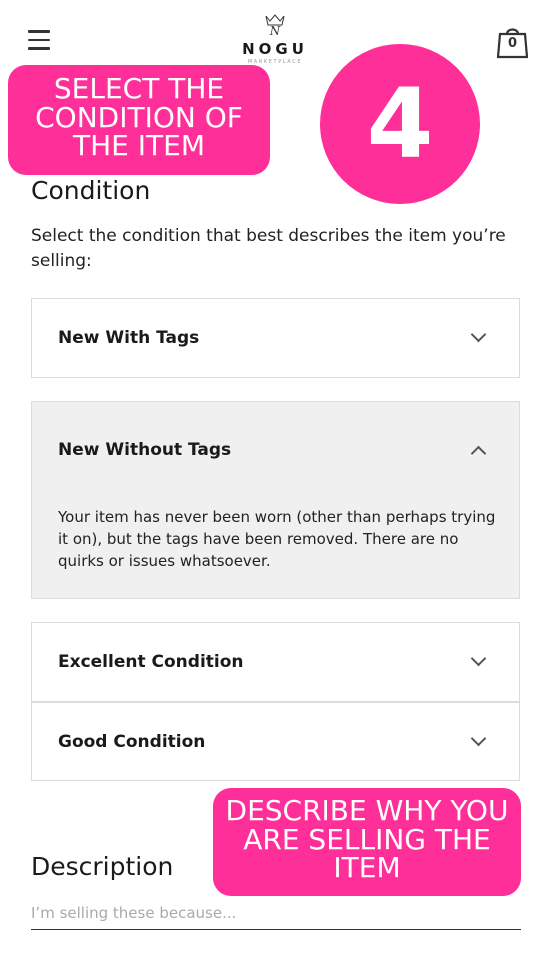  What do you see at coordinates (275, 338) in the screenshot?
I see `condition-option-new-with-tags: New With Tags` at bounding box center [275, 338].